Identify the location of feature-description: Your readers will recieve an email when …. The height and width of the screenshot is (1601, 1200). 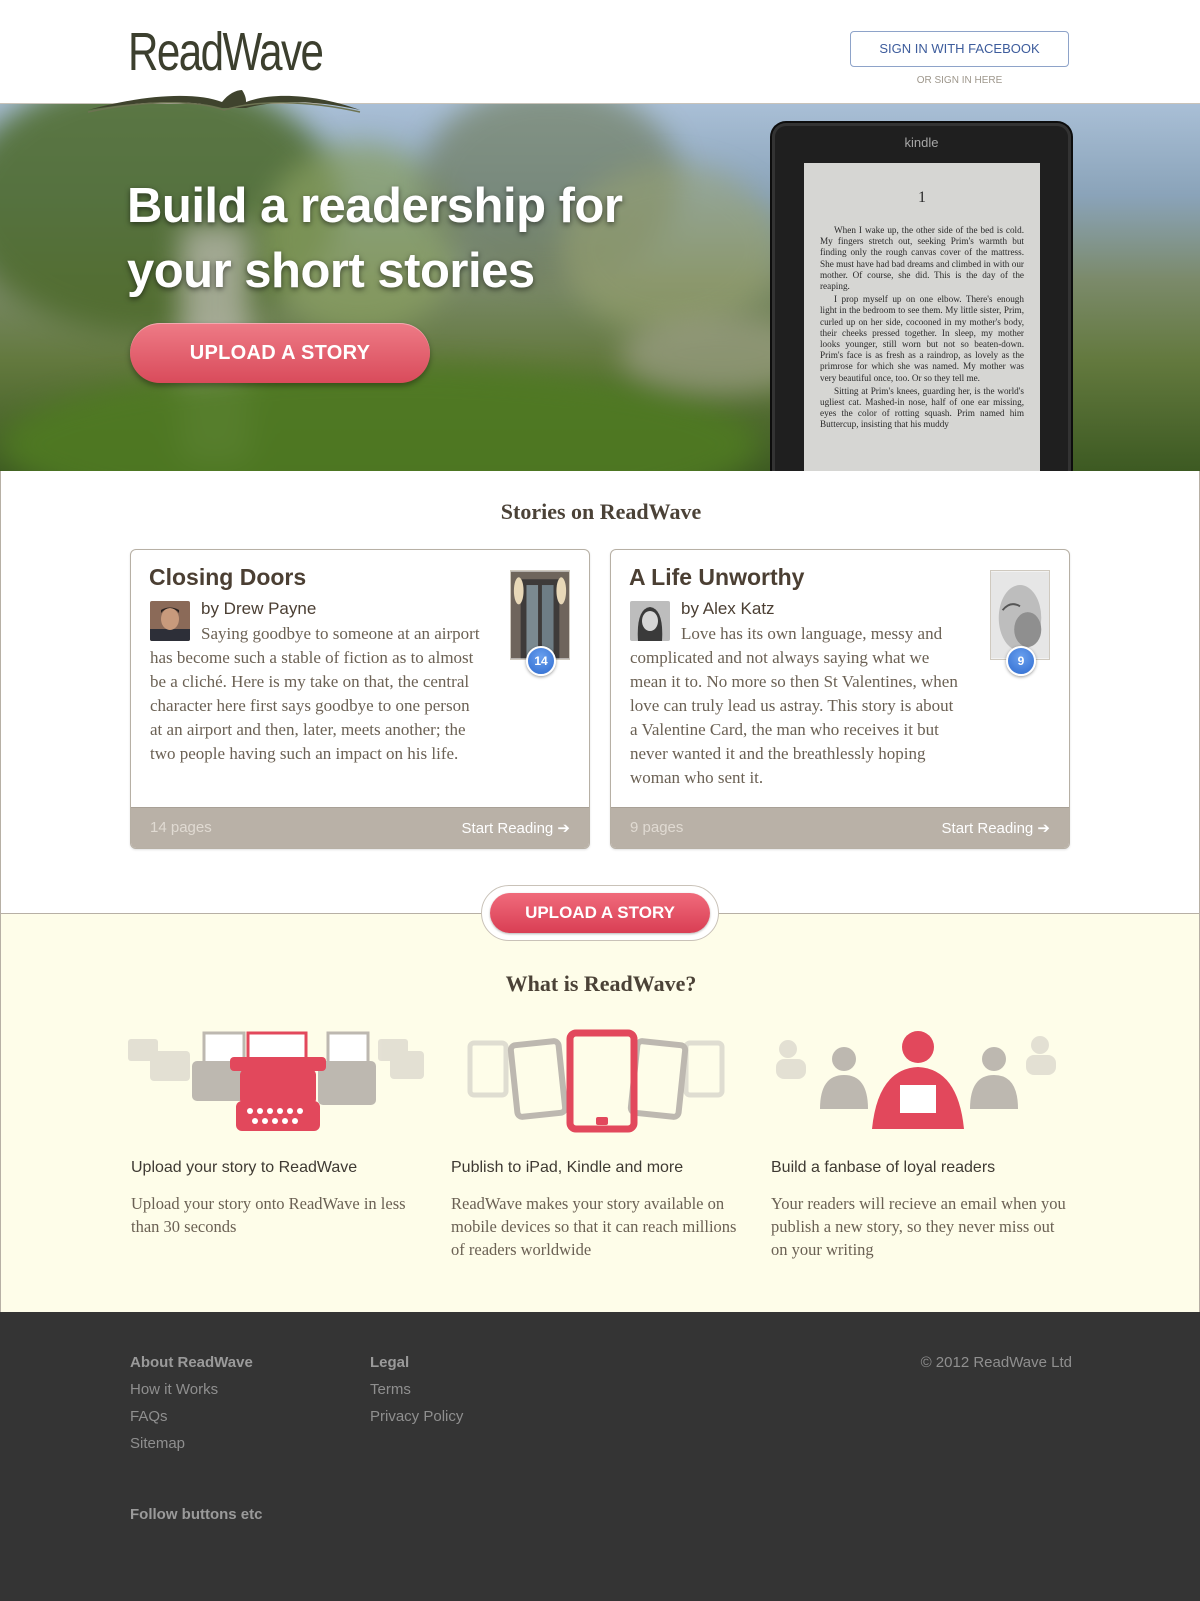
(918, 1226).